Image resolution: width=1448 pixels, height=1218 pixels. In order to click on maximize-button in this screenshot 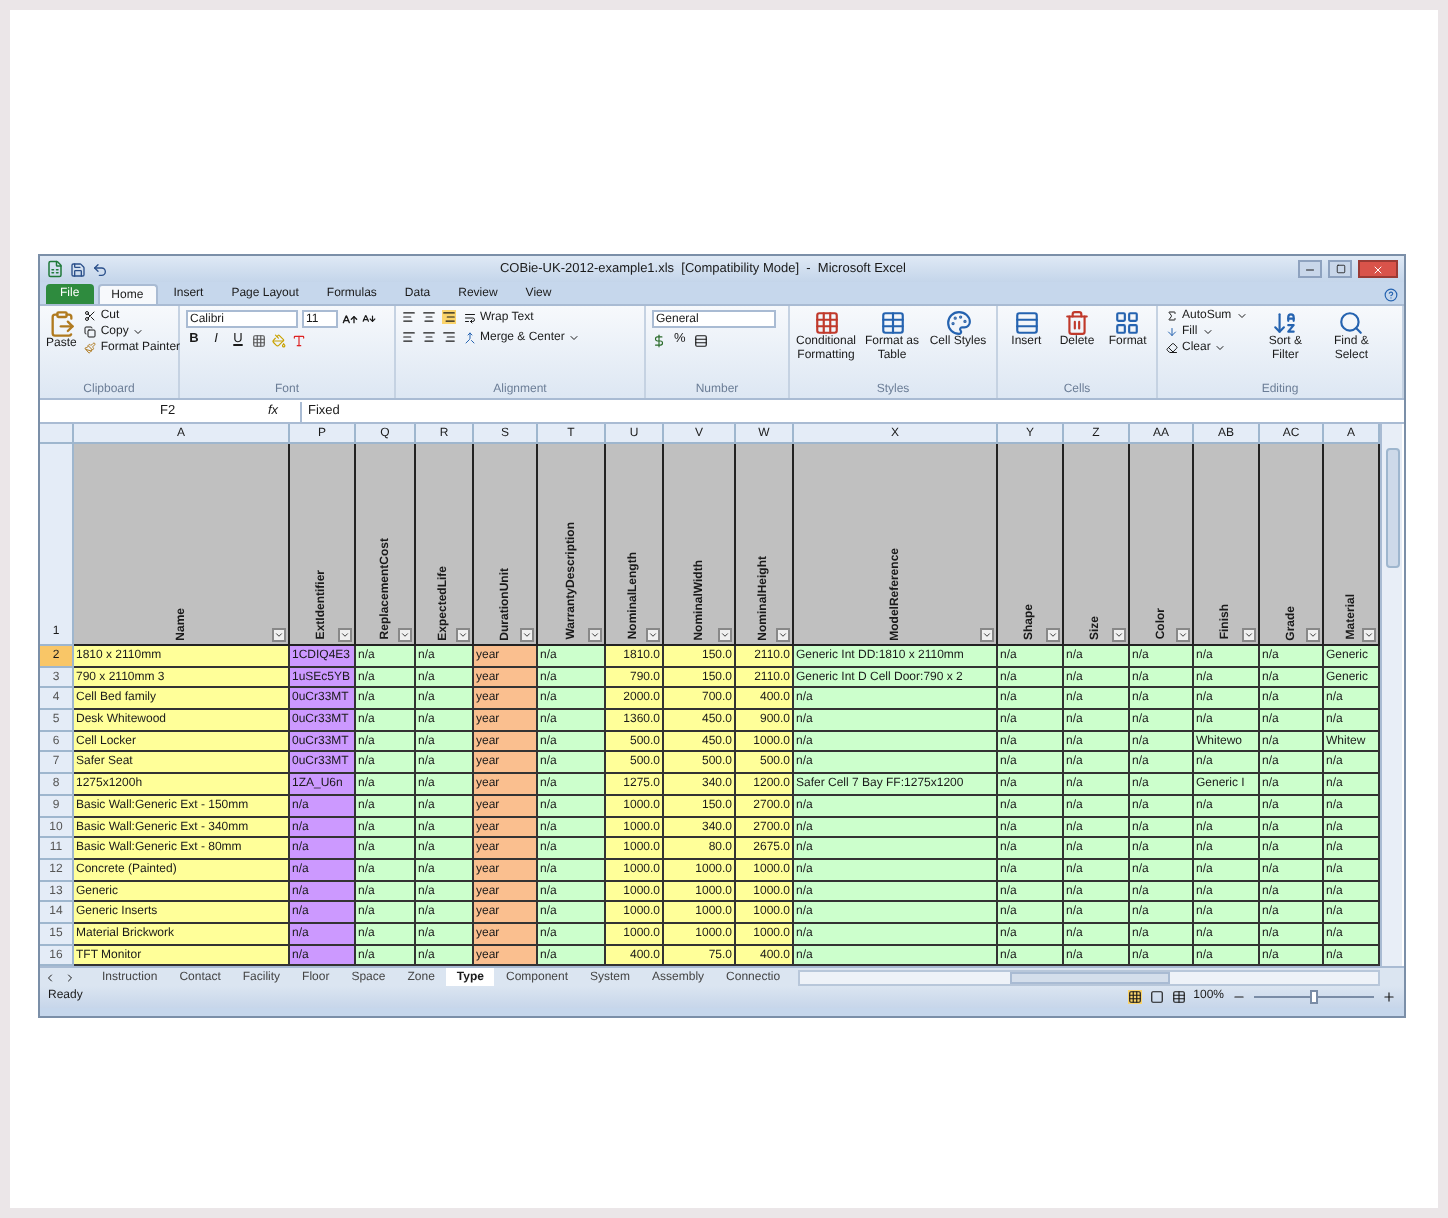, I will do `click(1340, 269)`.